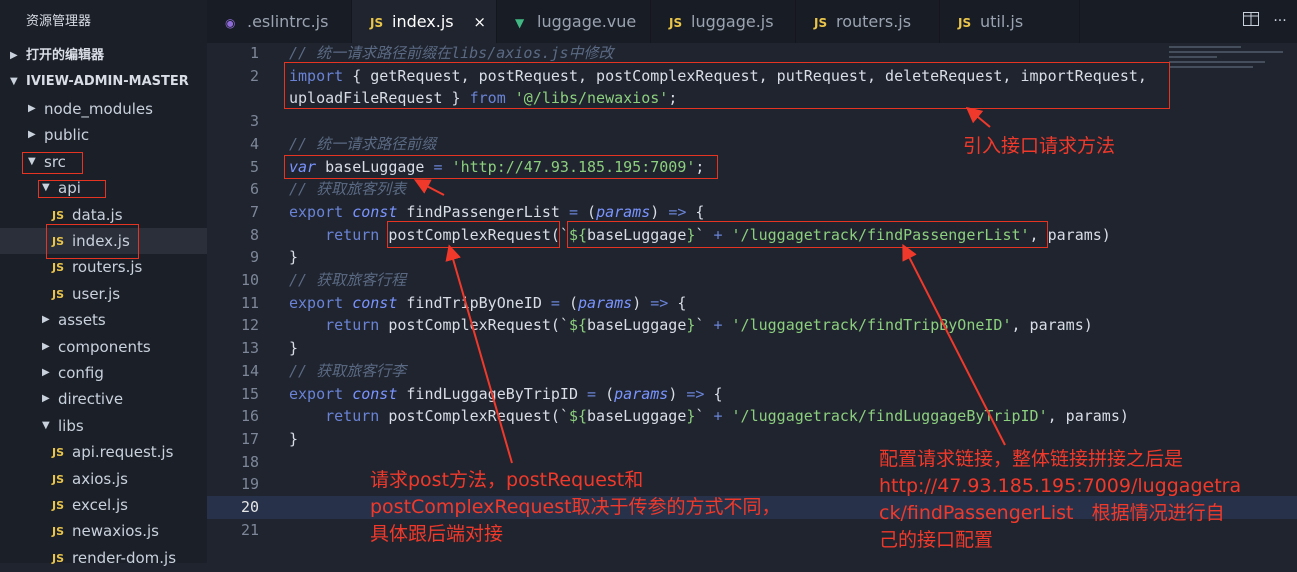 The image size is (1297, 572). What do you see at coordinates (103, 452) in the screenshot?
I see `file-item: JS api.request.js` at bounding box center [103, 452].